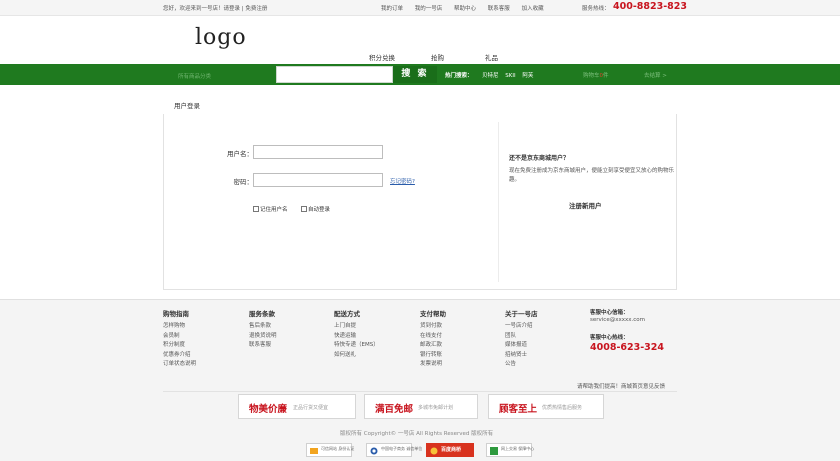  What do you see at coordinates (498, 202) in the screenshot?
I see `panel-divider` at bounding box center [498, 202].